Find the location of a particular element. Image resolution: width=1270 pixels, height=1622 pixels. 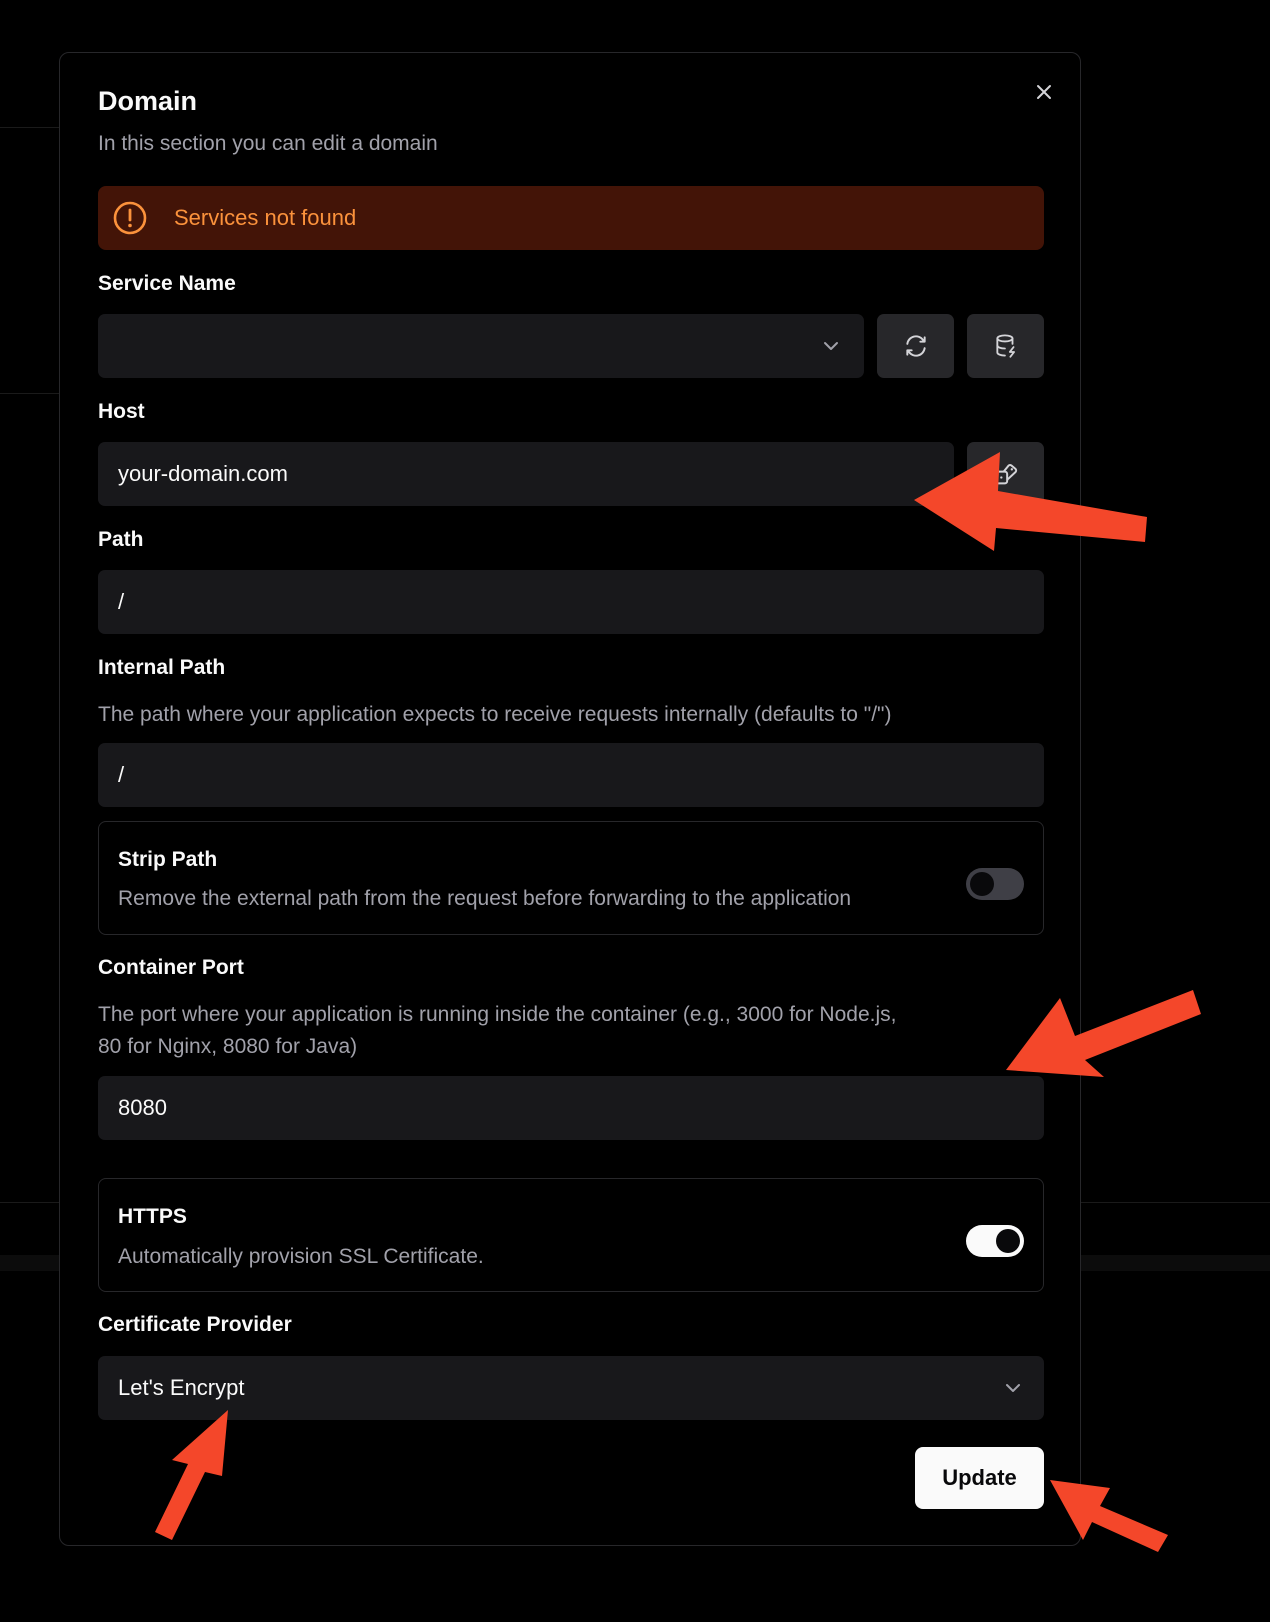

https-card is located at coordinates (571, 1235).